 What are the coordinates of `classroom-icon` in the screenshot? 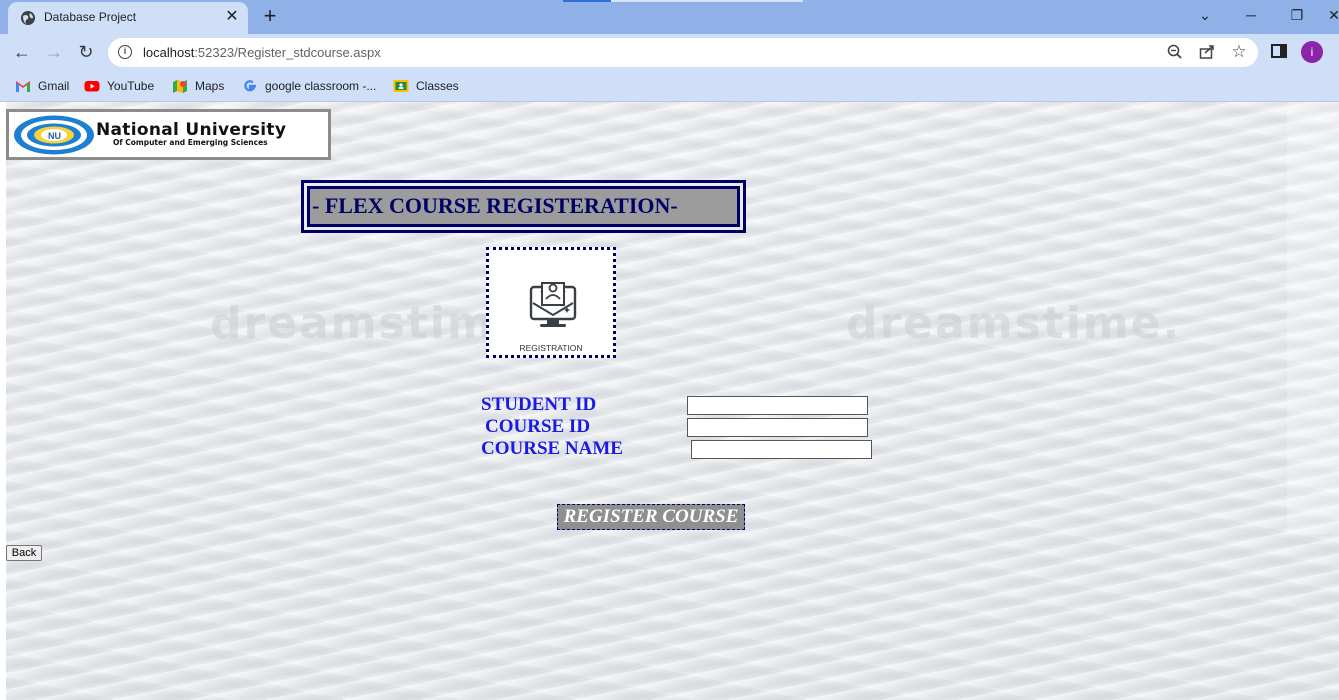 It's located at (401, 85).